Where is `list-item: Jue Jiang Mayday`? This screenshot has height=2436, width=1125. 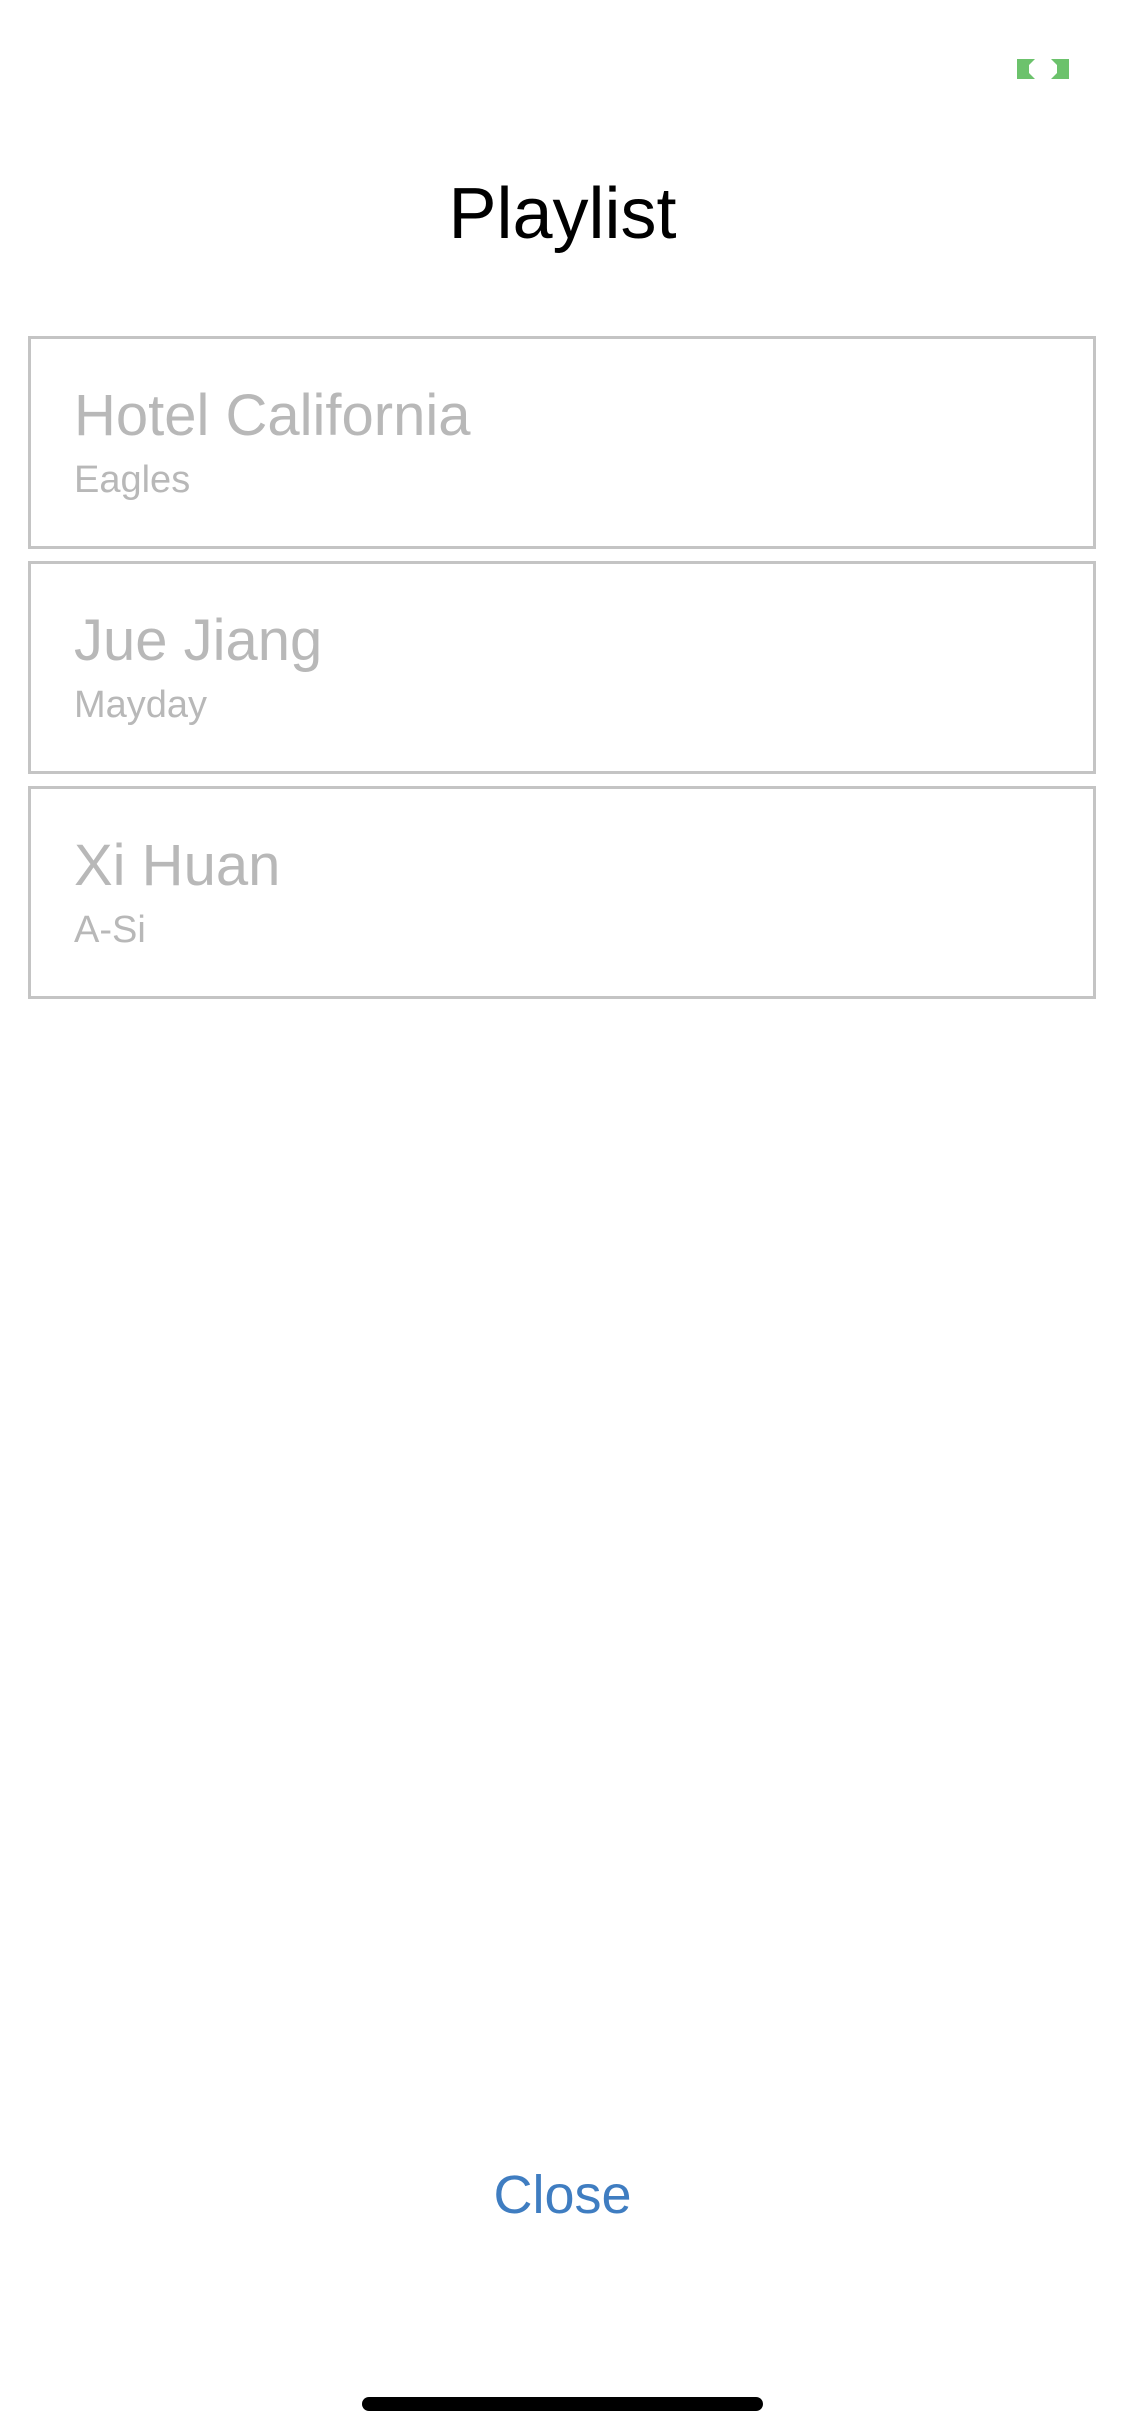
list-item: Jue Jiang Mayday is located at coordinates (562, 667).